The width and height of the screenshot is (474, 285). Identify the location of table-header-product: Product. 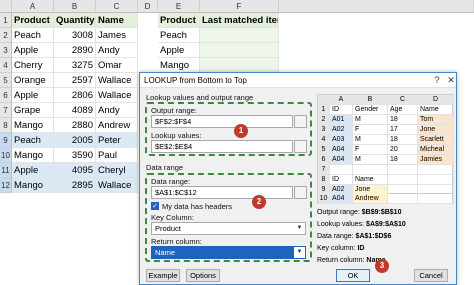
(33, 20).